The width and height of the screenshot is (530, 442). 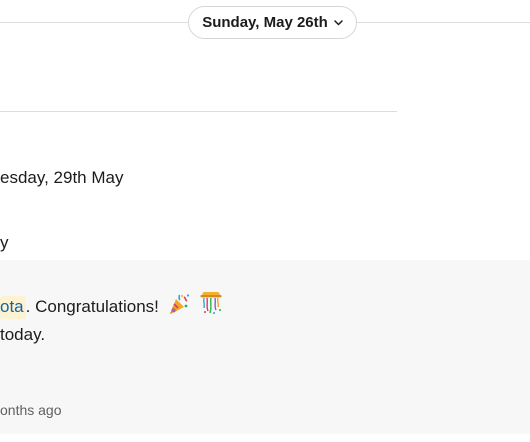 I want to click on date-jump-button: Sunday, May 26th, so click(x=272, y=22).